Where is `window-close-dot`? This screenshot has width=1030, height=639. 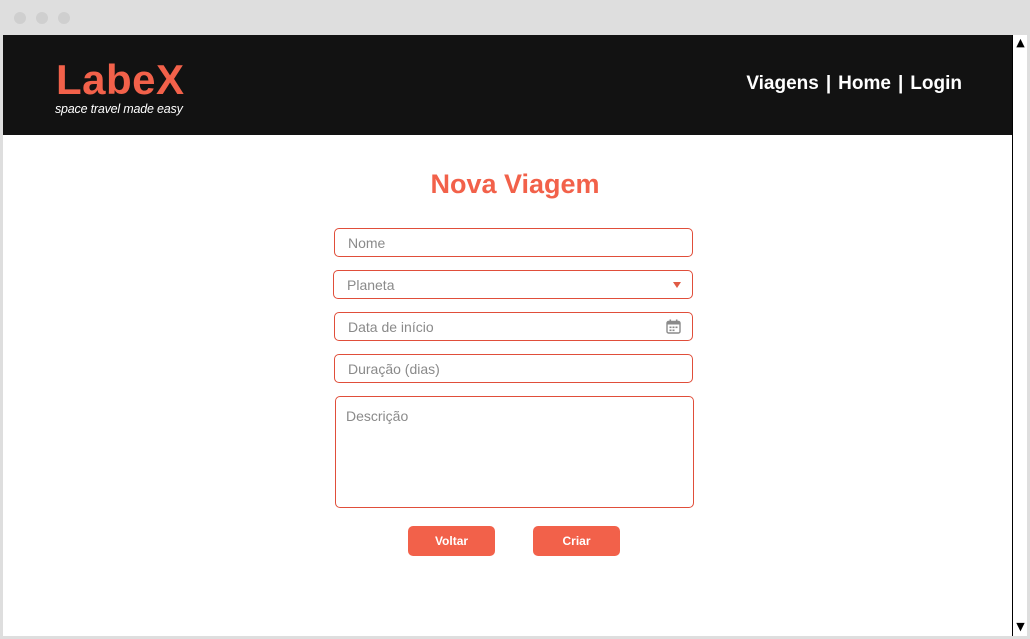
window-close-dot is located at coordinates (20, 18).